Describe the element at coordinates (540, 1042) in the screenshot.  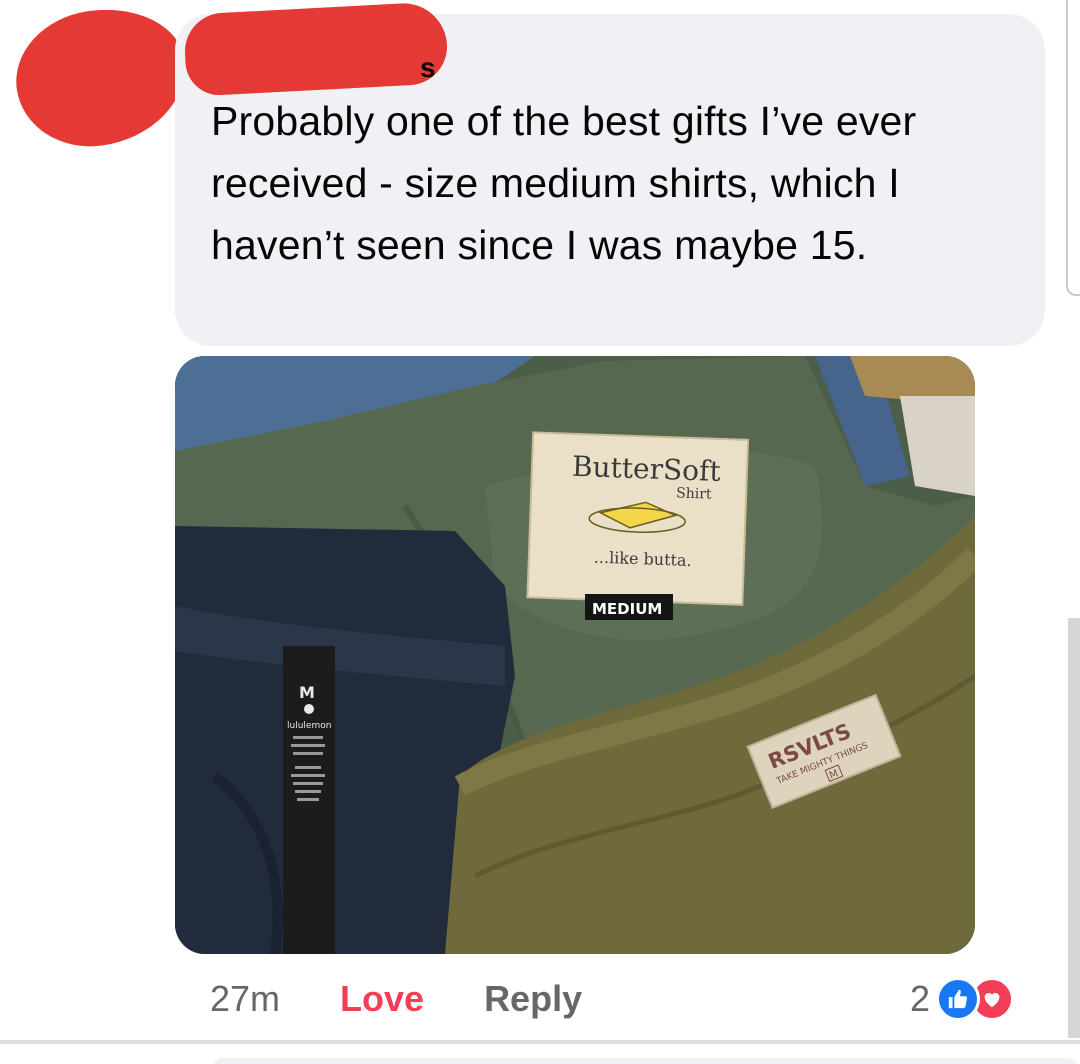
I see `divider` at that location.